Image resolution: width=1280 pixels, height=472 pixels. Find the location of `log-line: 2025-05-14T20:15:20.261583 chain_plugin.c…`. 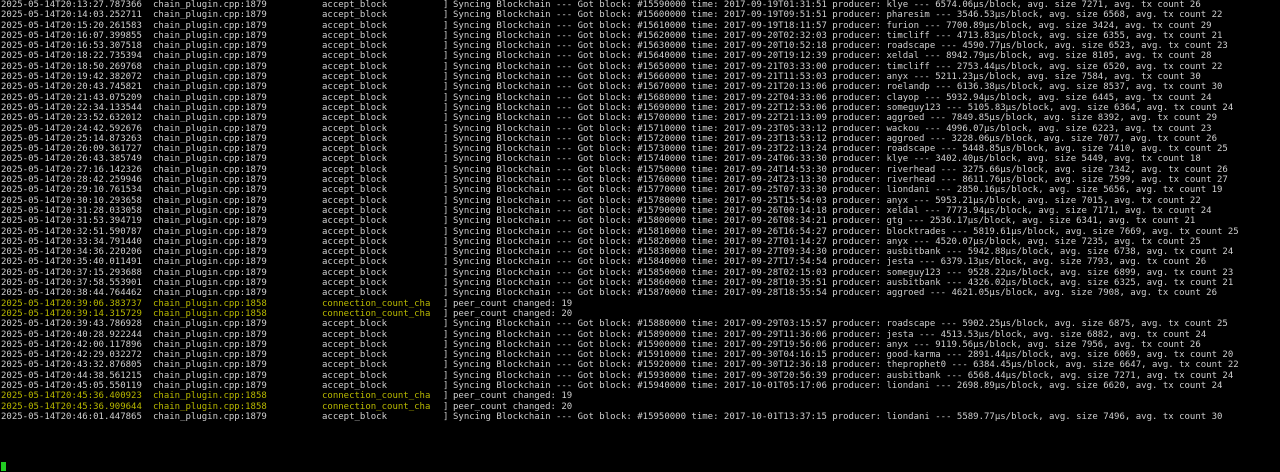

log-line: 2025-05-14T20:15:20.261583 chain_plugin.c… is located at coordinates (640, 26).